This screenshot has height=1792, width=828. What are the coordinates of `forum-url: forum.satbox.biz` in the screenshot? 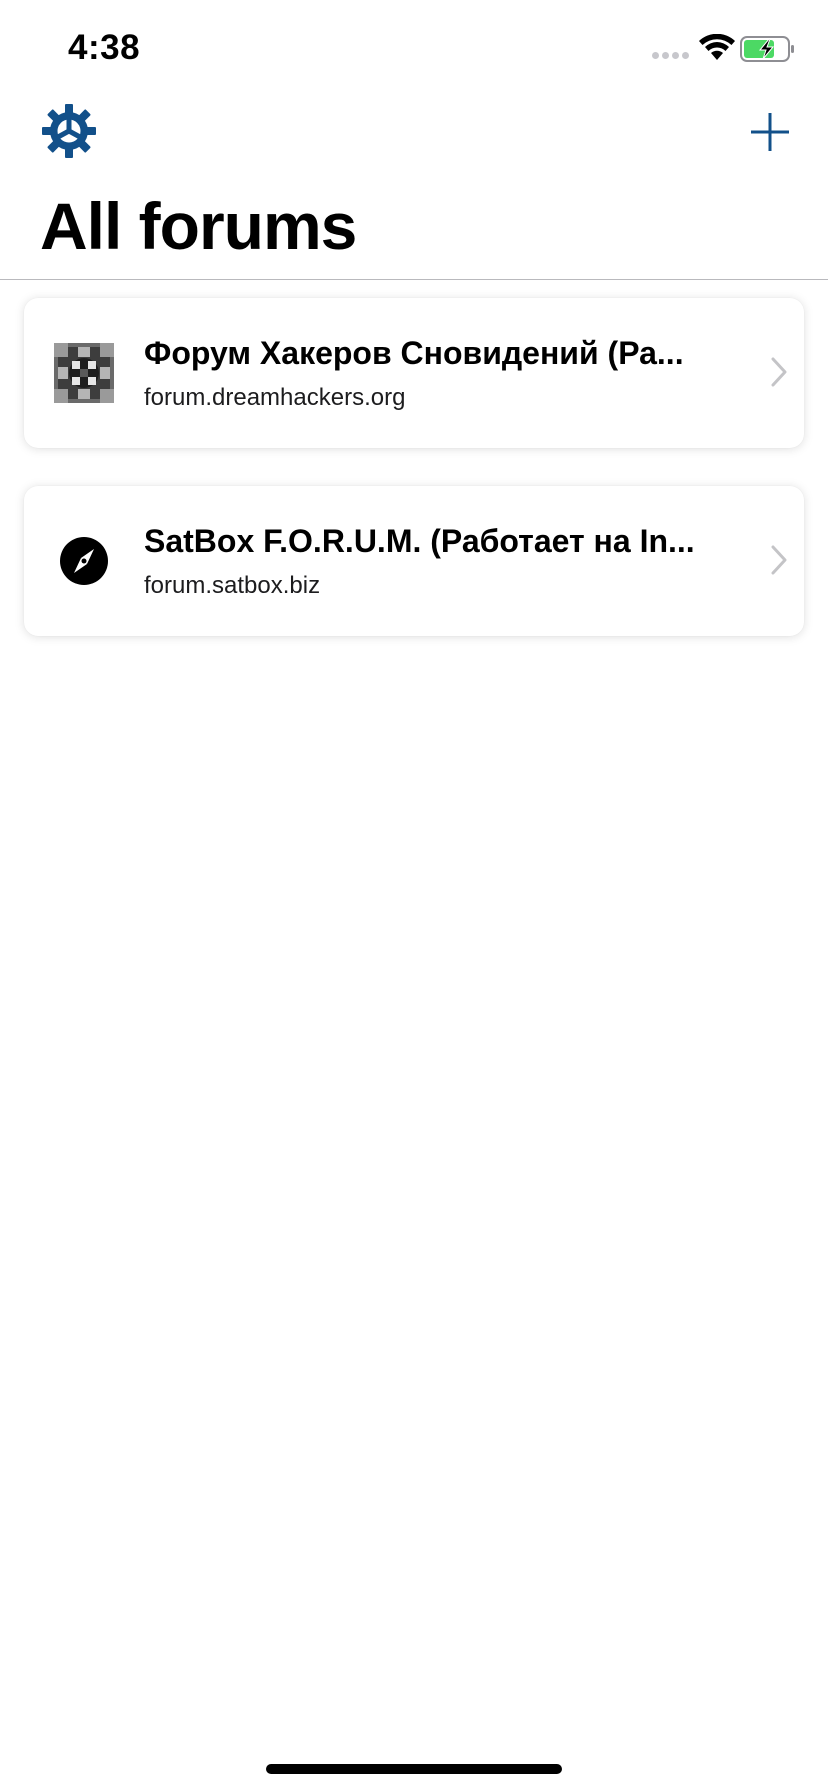 It's located at (232, 585).